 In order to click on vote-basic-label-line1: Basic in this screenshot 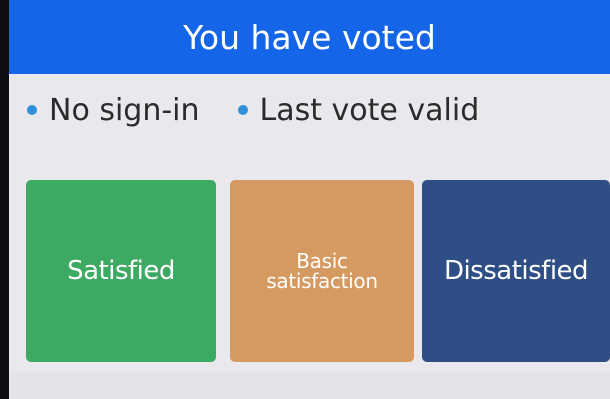, I will do `click(322, 261)`.